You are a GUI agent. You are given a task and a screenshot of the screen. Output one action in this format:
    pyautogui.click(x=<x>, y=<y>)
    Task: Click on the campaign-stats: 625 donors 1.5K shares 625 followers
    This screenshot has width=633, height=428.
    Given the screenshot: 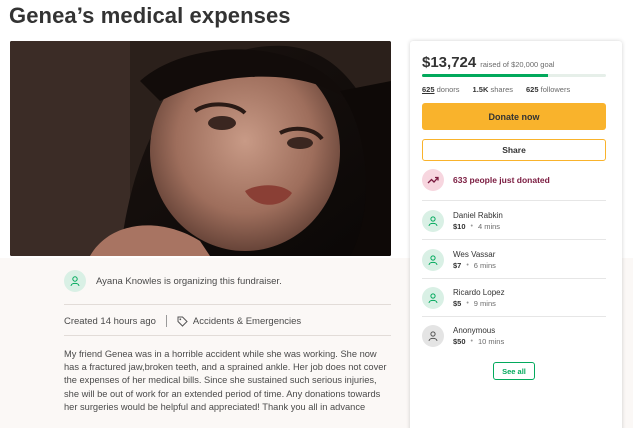 What is the action you would take?
    pyautogui.click(x=502, y=89)
    